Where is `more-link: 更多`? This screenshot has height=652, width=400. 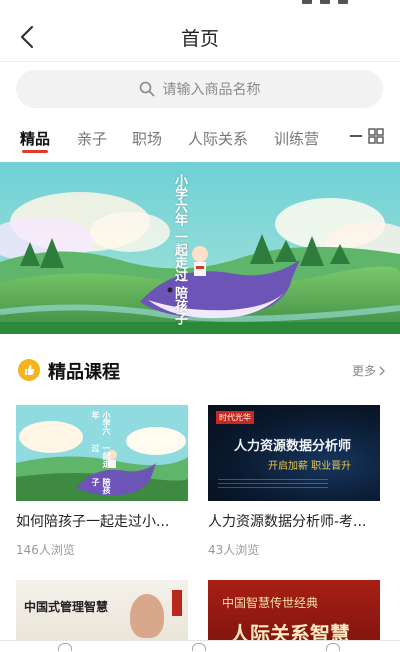 more-link: 更多 is located at coordinates (369, 370).